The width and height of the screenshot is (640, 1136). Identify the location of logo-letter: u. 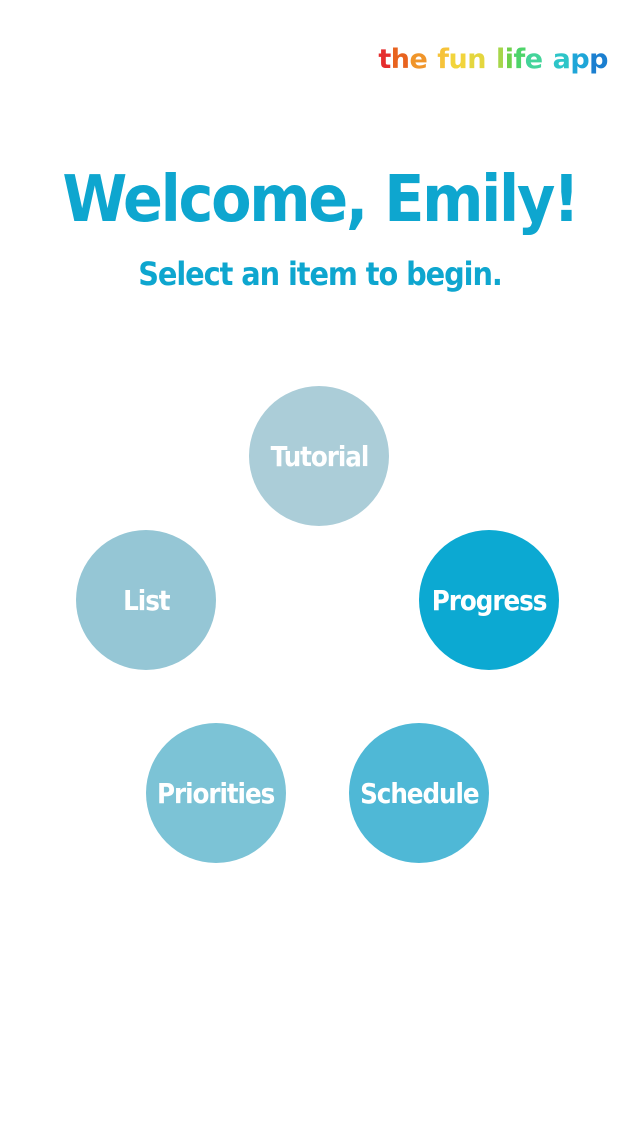
(458, 59).